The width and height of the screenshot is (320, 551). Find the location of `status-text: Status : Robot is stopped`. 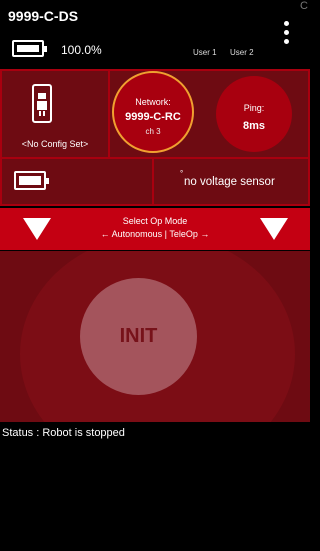

status-text: Status : Robot is stopped is located at coordinates (63, 433).